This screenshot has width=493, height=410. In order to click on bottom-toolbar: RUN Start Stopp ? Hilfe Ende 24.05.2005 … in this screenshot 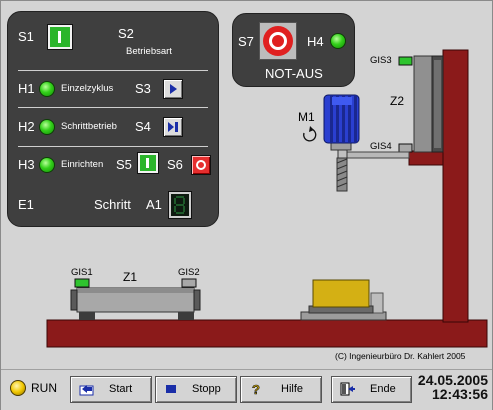, I will do `click(246, 389)`.